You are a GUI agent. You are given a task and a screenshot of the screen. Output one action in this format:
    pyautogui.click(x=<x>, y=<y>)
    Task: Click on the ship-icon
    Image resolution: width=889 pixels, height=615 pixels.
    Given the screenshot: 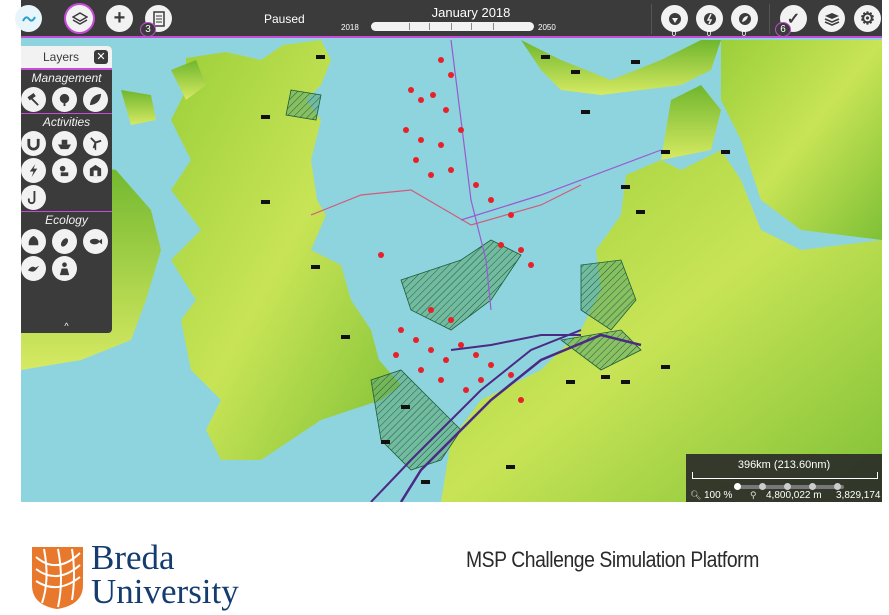 What is the action you would take?
    pyautogui.click(x=64, y=143)
    